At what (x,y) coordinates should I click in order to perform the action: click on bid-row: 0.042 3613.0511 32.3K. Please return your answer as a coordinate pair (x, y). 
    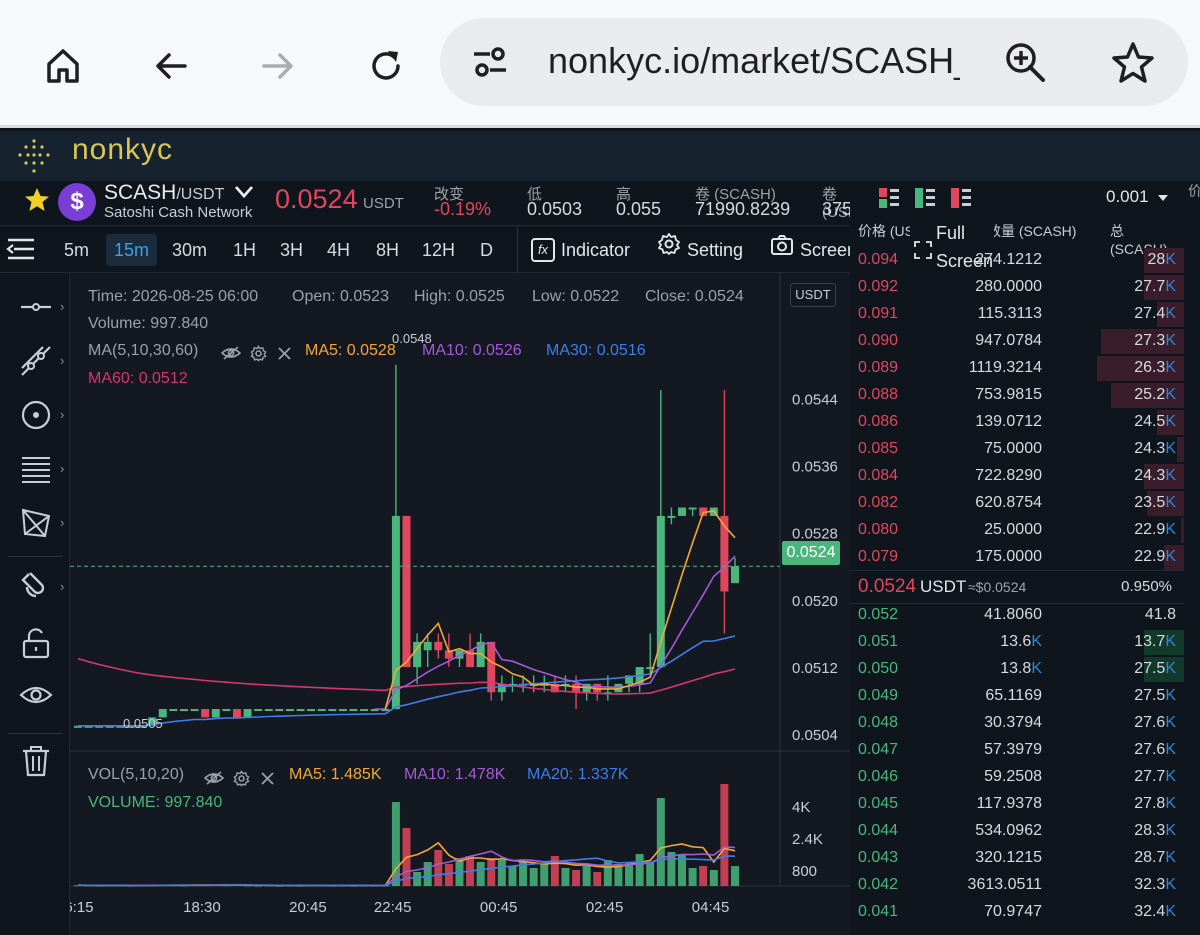
    Looking at the image, I should click on (1017, 885).